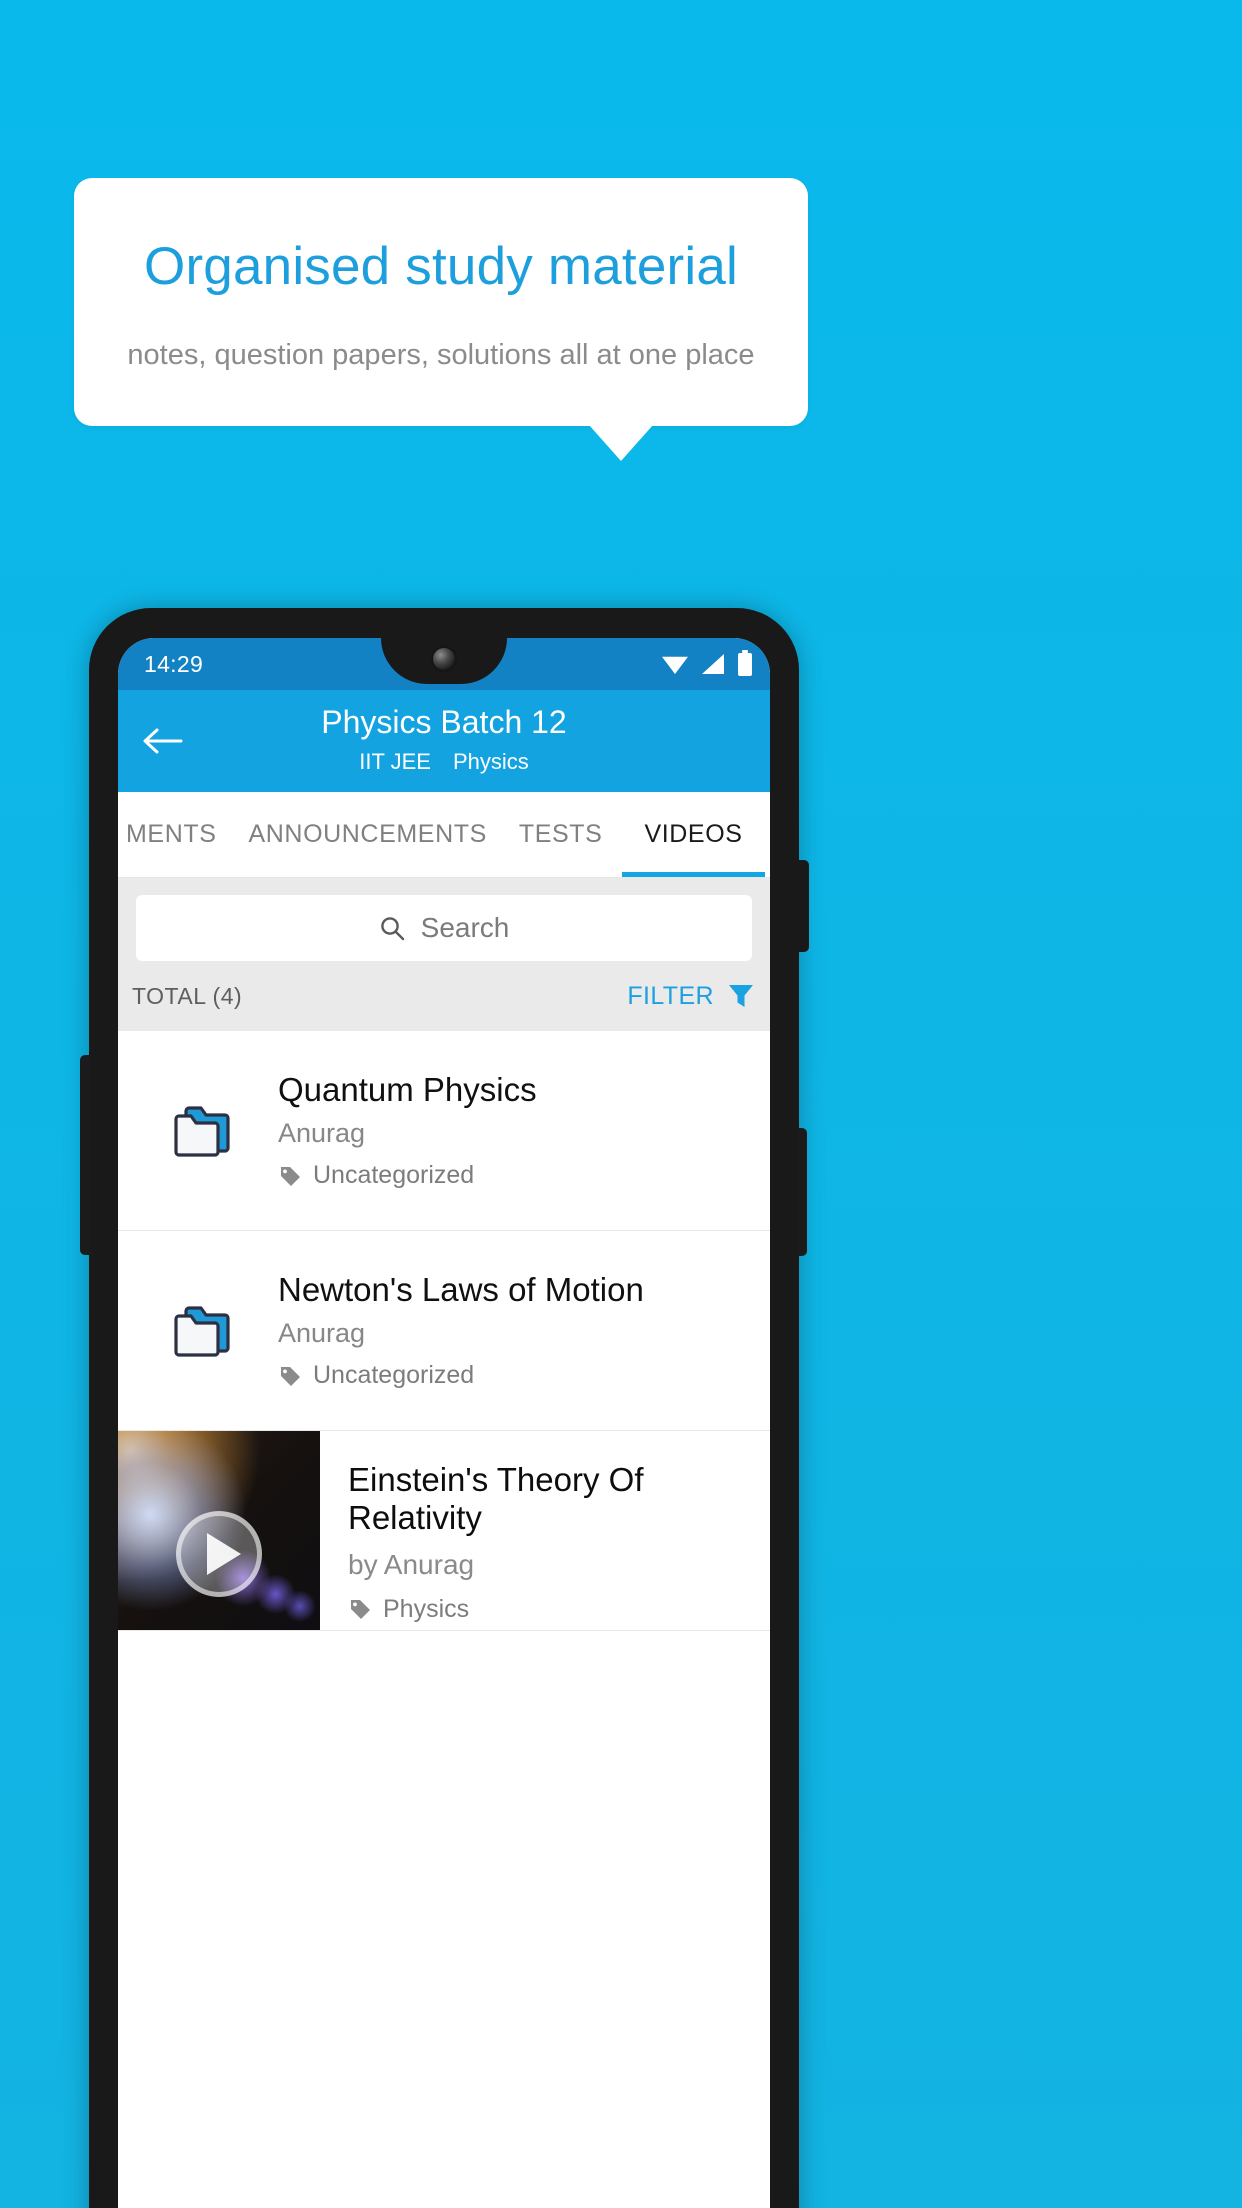  I want to click on search-area: Search, so click(444, 919).